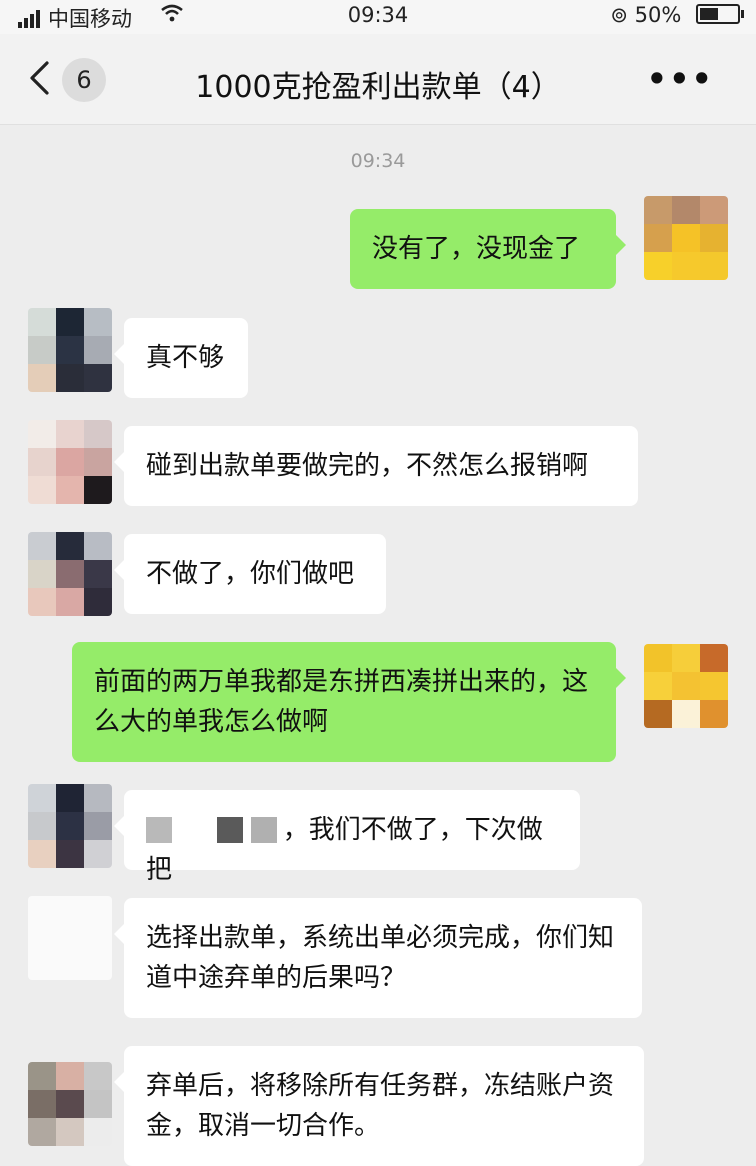 This screenshot has height=1166, width=756. I want to click on chat-header: 6 1000克抢盈利出款单（4） •••, so click(378, 79).